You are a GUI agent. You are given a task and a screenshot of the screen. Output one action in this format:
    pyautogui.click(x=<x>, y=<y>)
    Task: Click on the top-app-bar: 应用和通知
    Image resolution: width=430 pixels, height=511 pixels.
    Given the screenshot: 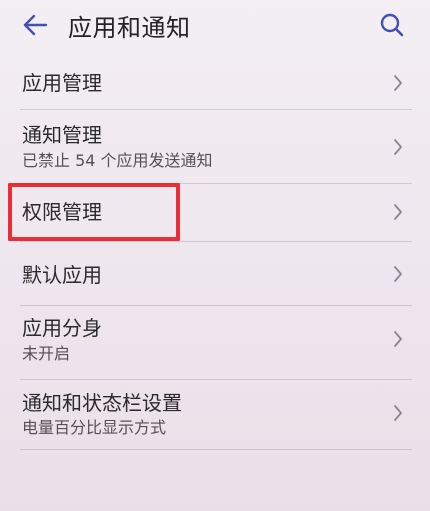 What is the action you would take?
    pyautogui.click(x=215, y=29)
    